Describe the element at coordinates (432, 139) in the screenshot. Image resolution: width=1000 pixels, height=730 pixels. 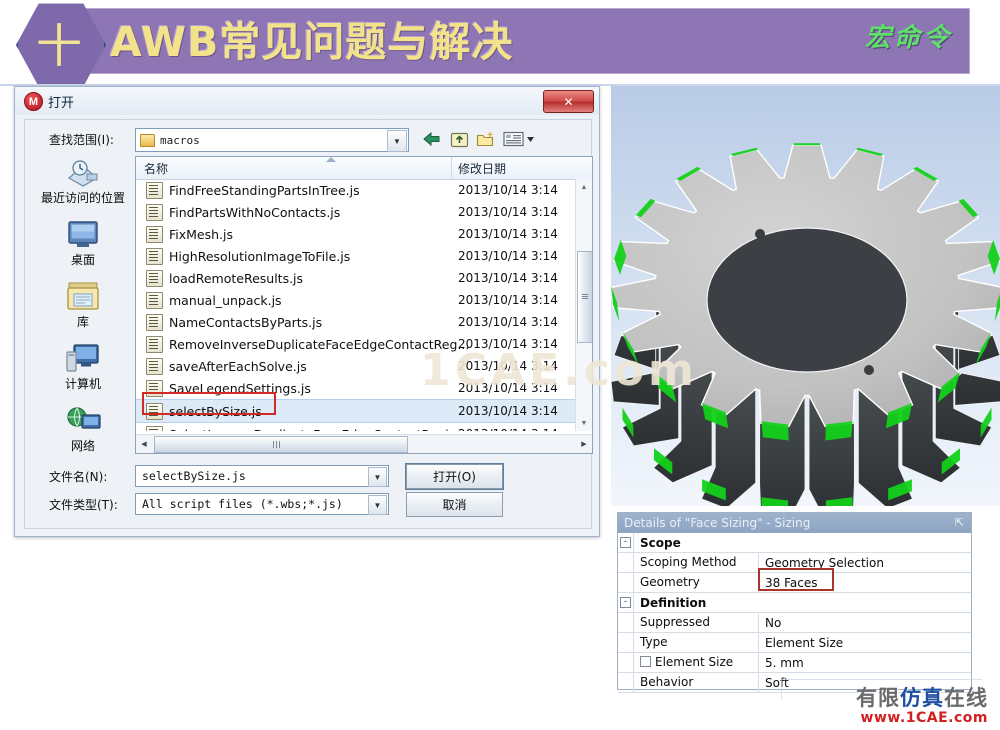
I see `back-icon` at that location.